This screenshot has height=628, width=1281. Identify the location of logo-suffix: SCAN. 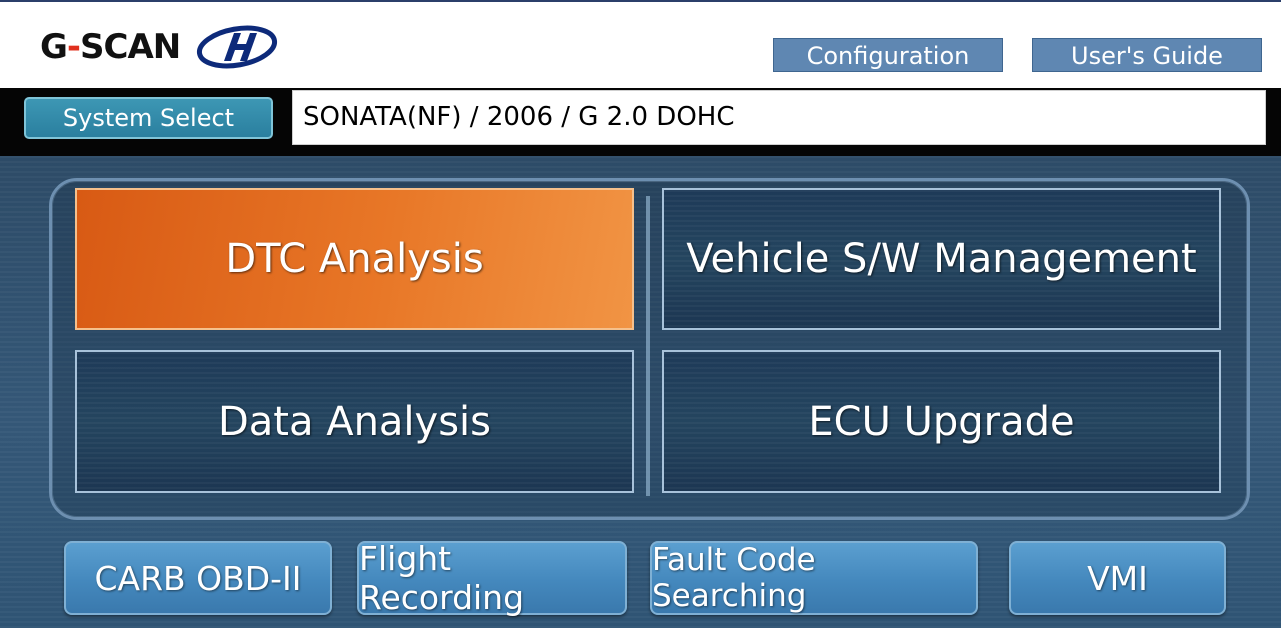
(130, 47).